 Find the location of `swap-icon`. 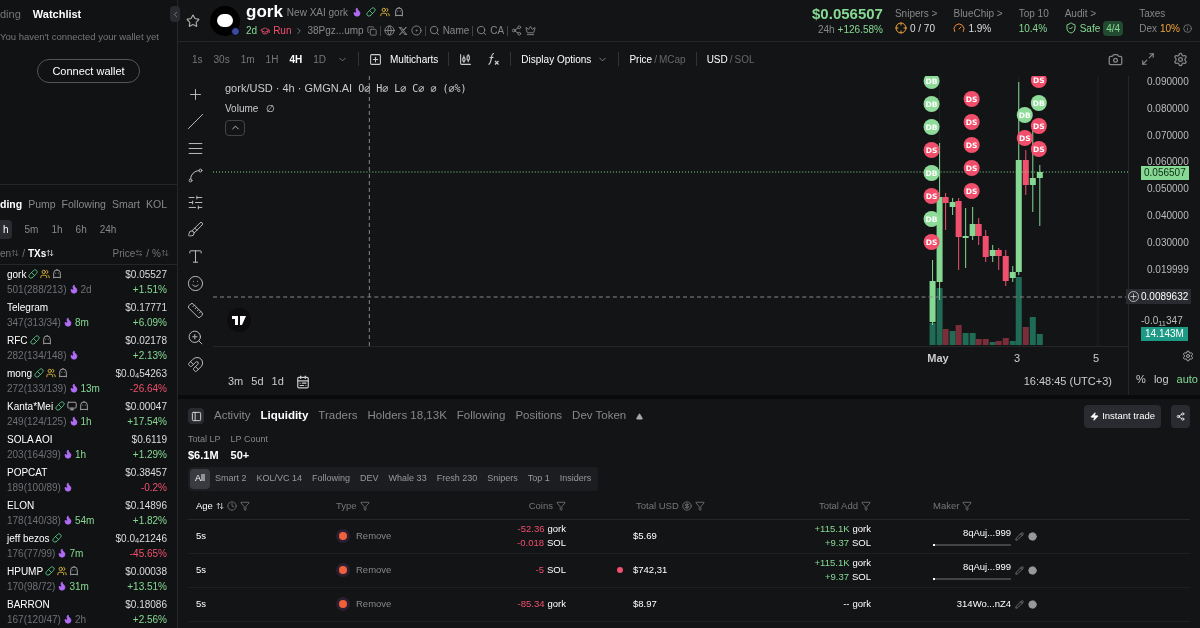

swap-icon is located at coordinates (139, 253).